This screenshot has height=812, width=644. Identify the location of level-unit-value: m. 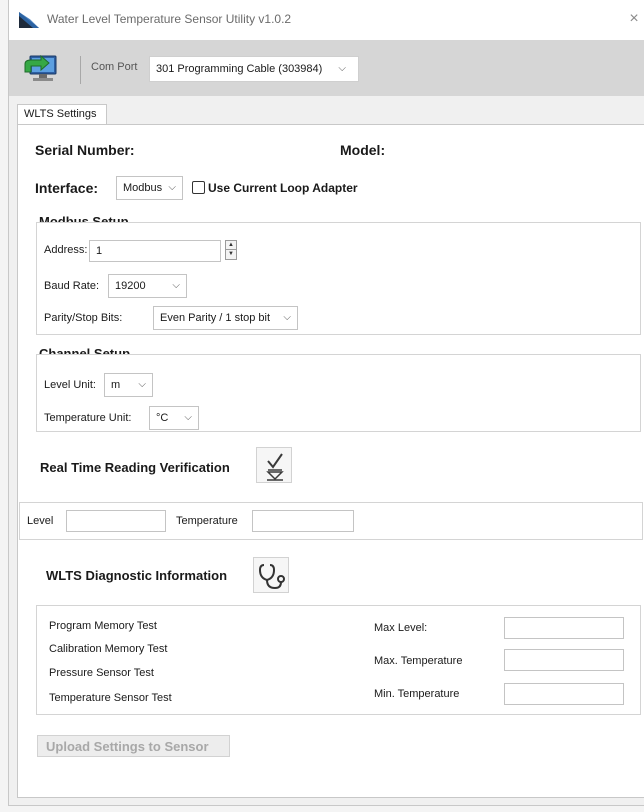
(116, 385).